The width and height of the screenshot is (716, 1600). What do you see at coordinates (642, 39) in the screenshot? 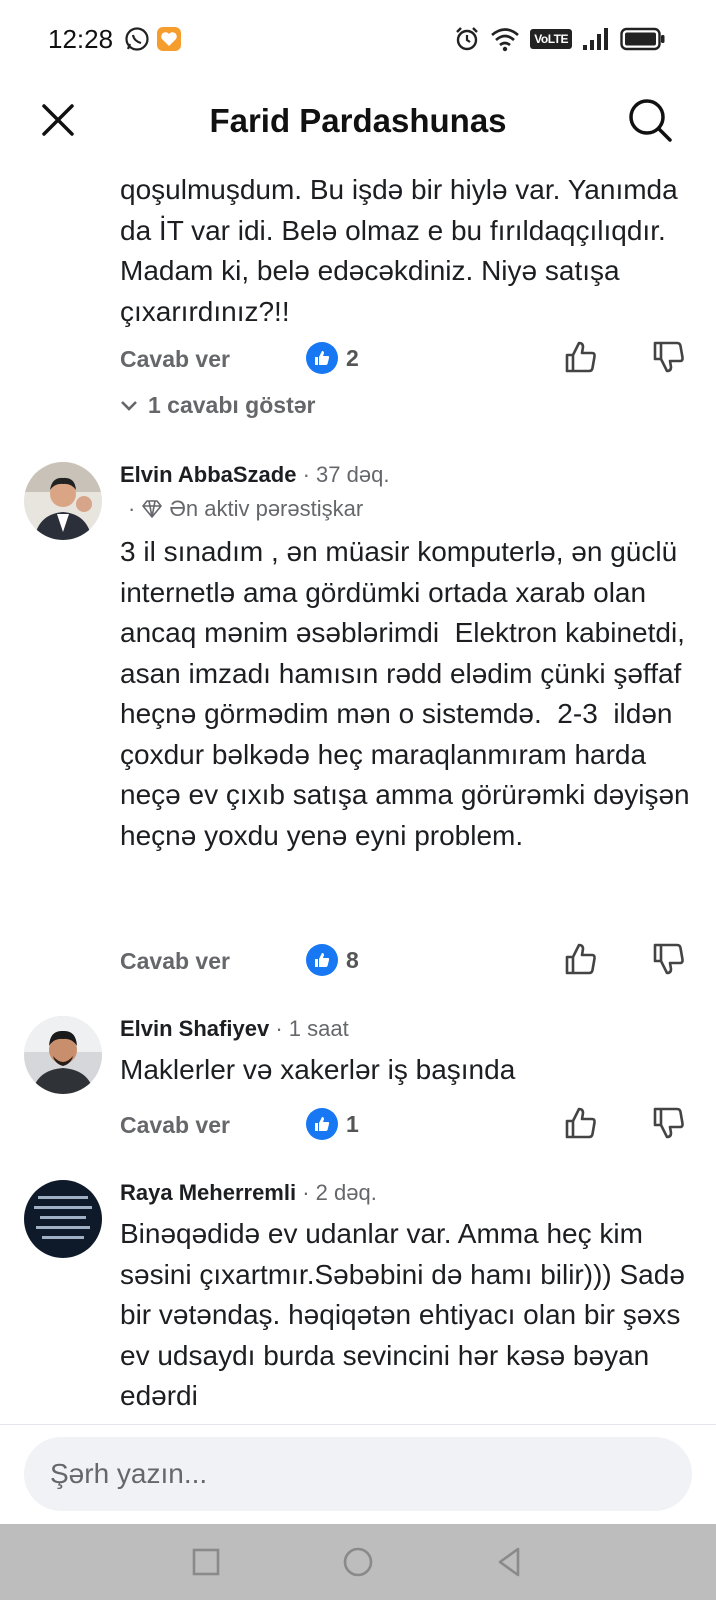
I see `battery-icon` at bounding box center [642, 39].